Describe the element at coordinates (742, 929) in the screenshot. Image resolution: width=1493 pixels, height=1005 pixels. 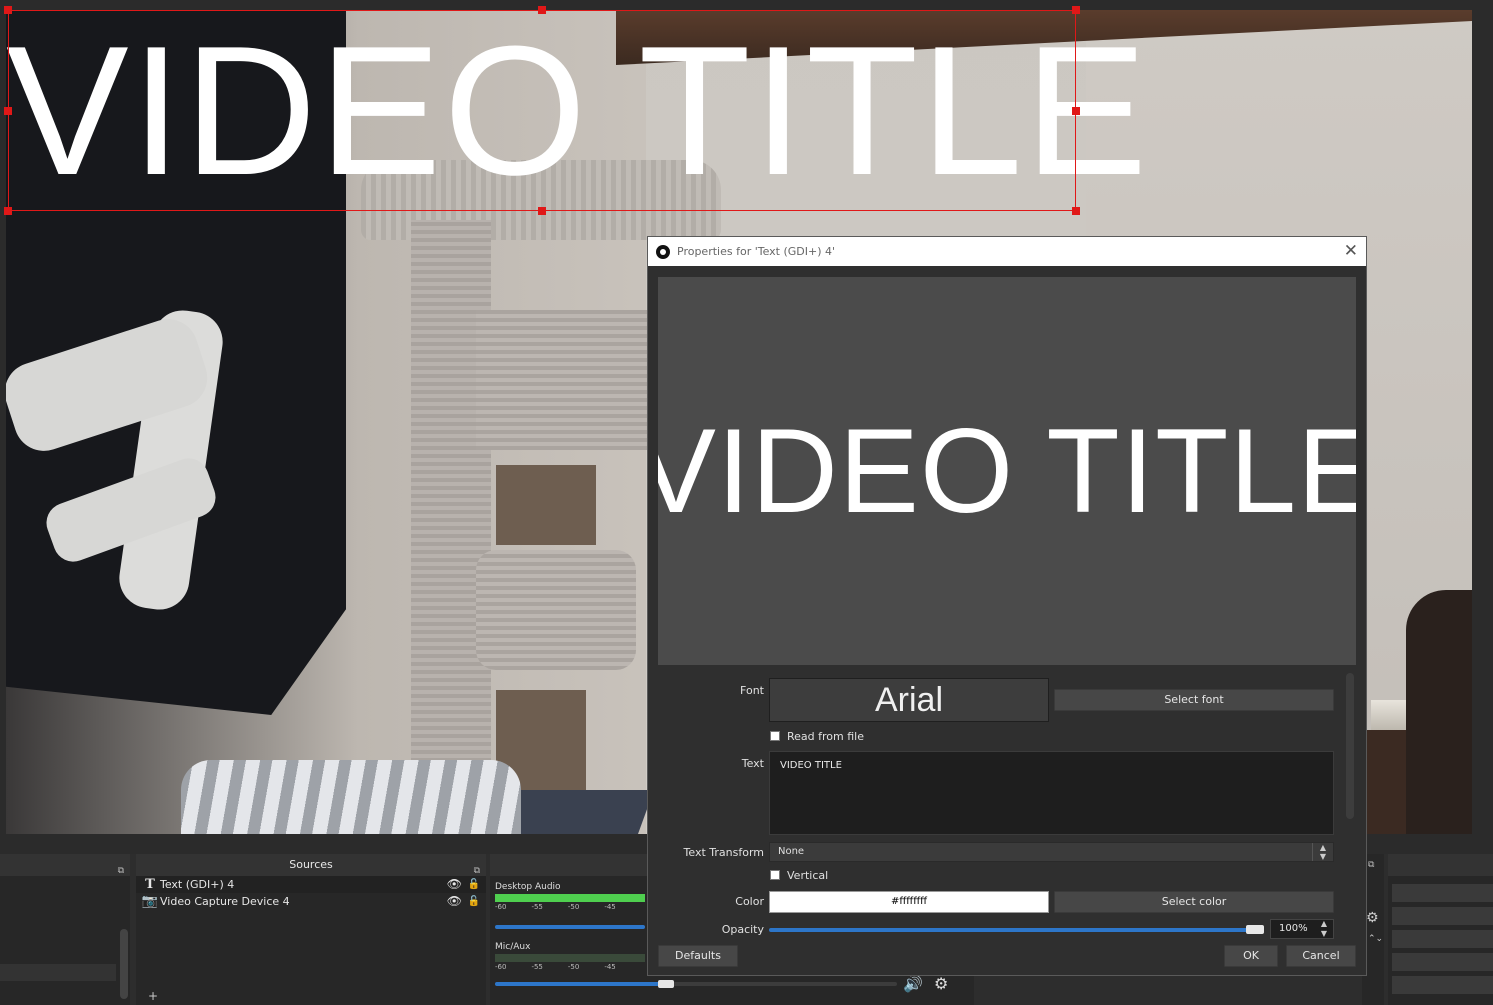
I see `opacity-label: Opacity` at that location.